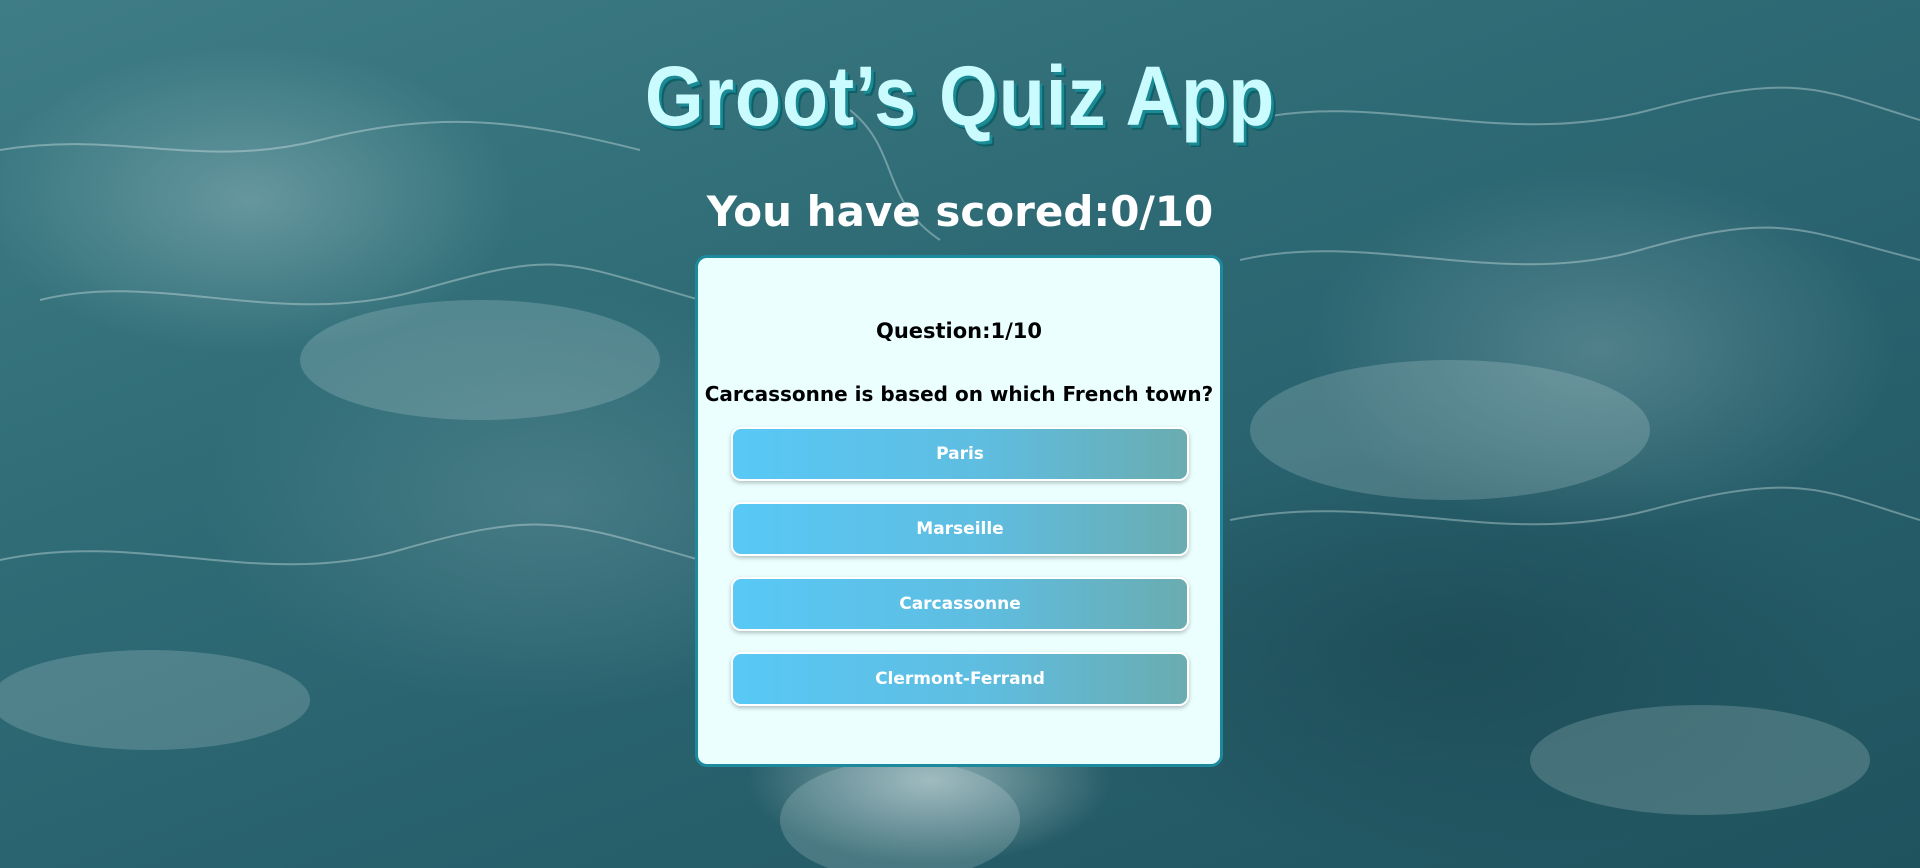  I want to click on answer-button-marseille: Marseille, so click(960, 529).